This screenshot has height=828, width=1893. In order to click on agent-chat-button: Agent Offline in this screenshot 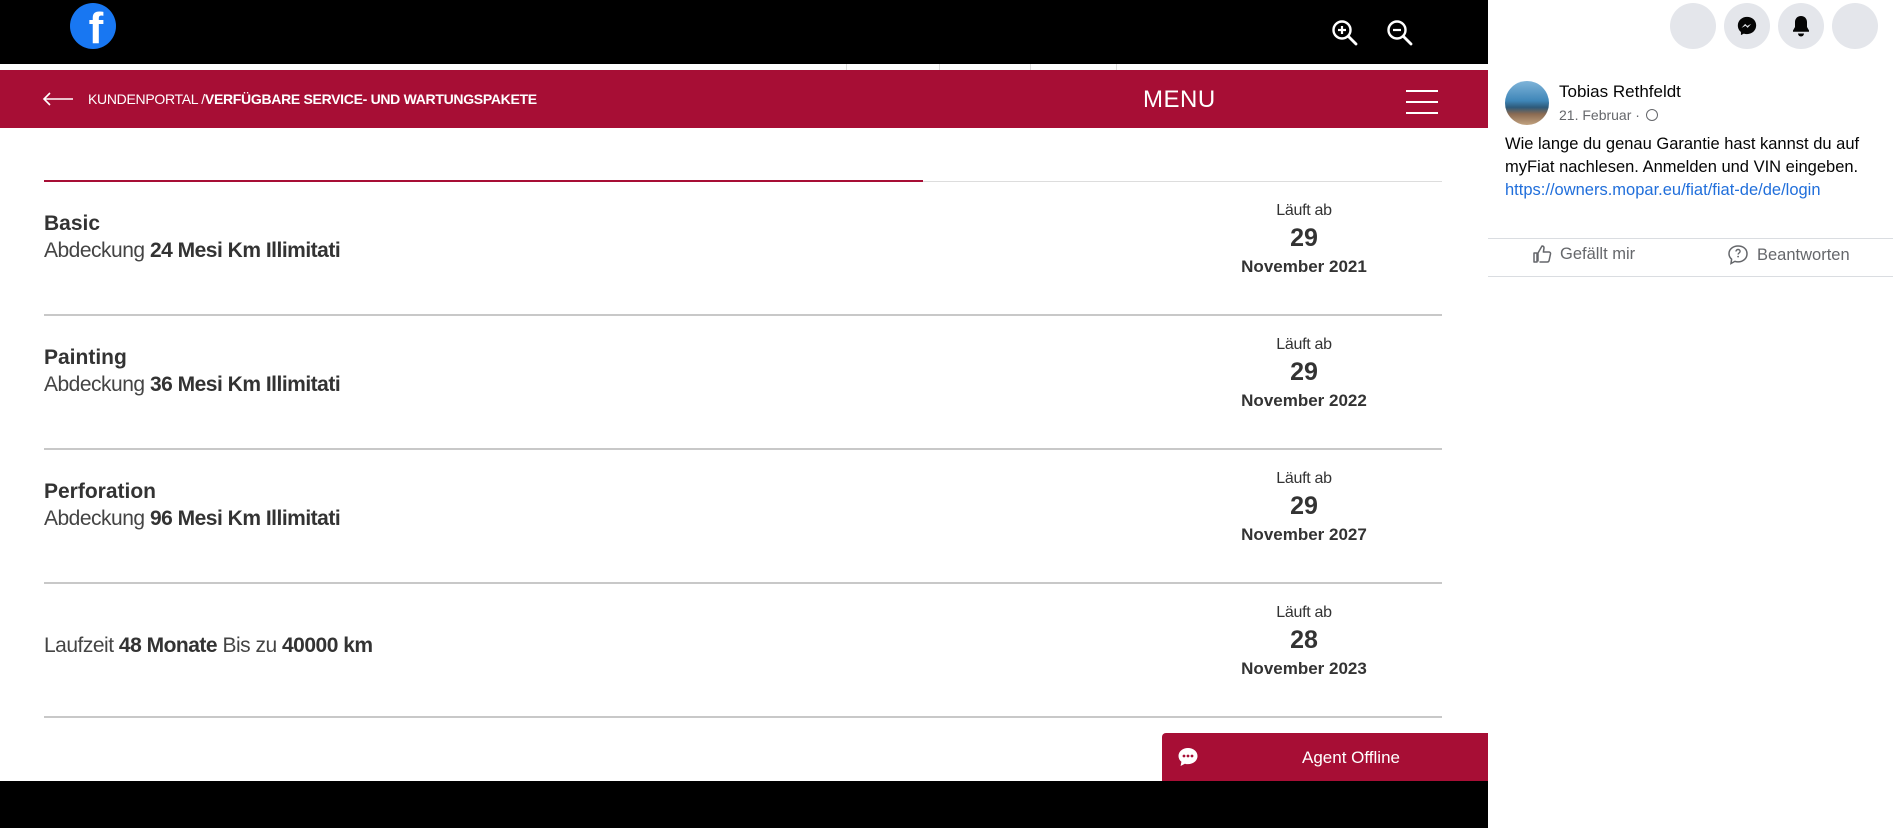, I will do `click(1325, 757)`.